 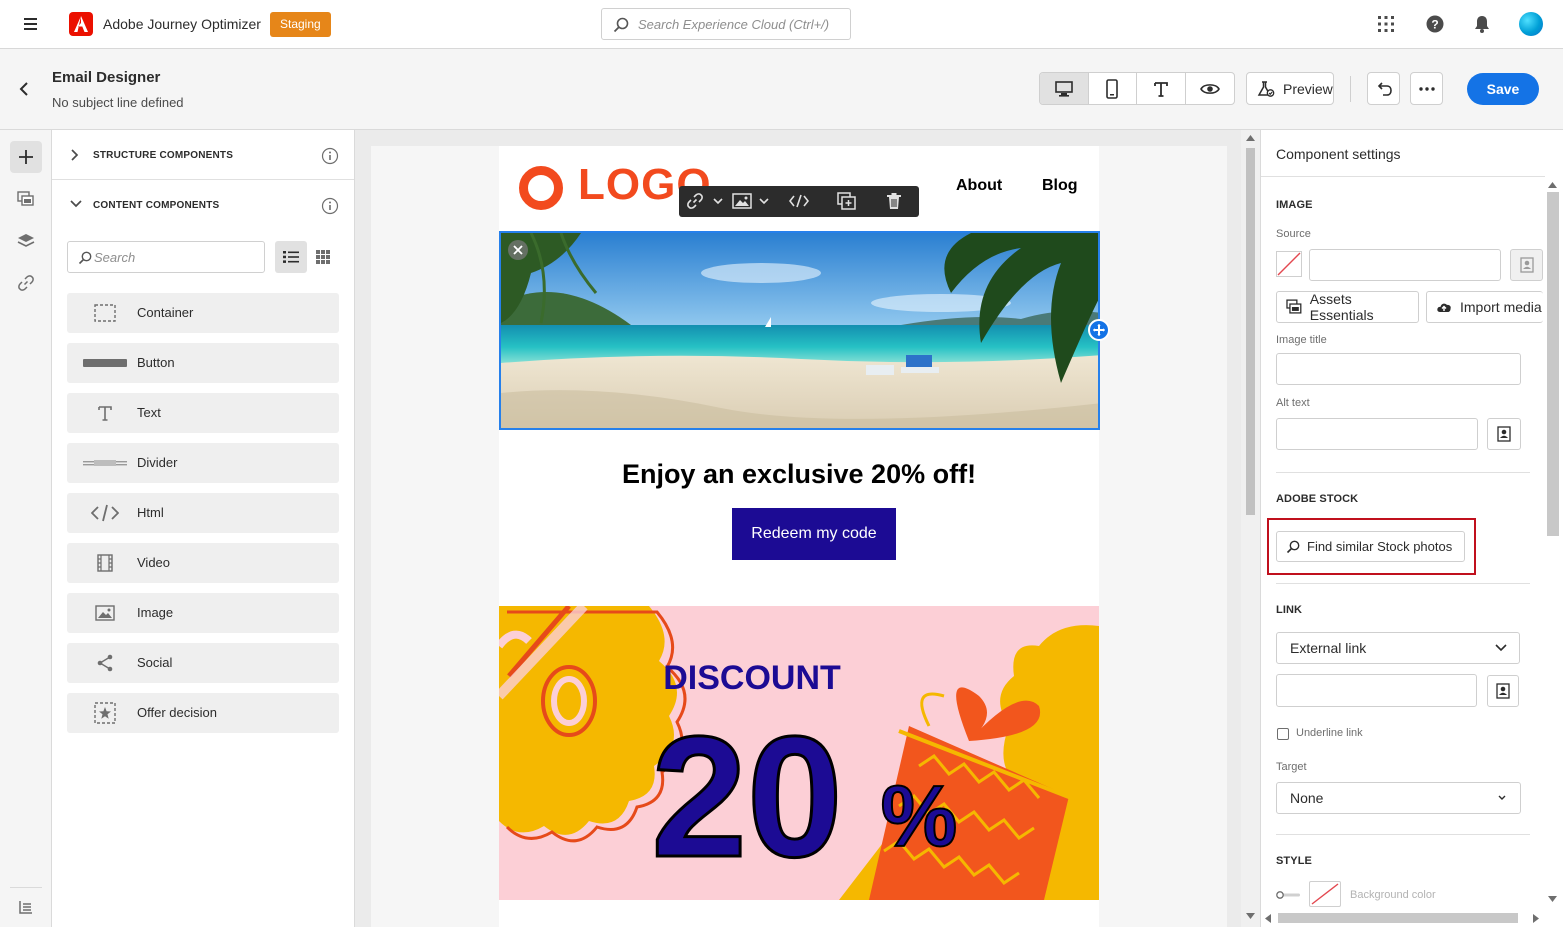 What do you see at coordinates (1398, 648) in the screenshot?
I see `link-type-select: External link` at bounding box center [1398, 648].